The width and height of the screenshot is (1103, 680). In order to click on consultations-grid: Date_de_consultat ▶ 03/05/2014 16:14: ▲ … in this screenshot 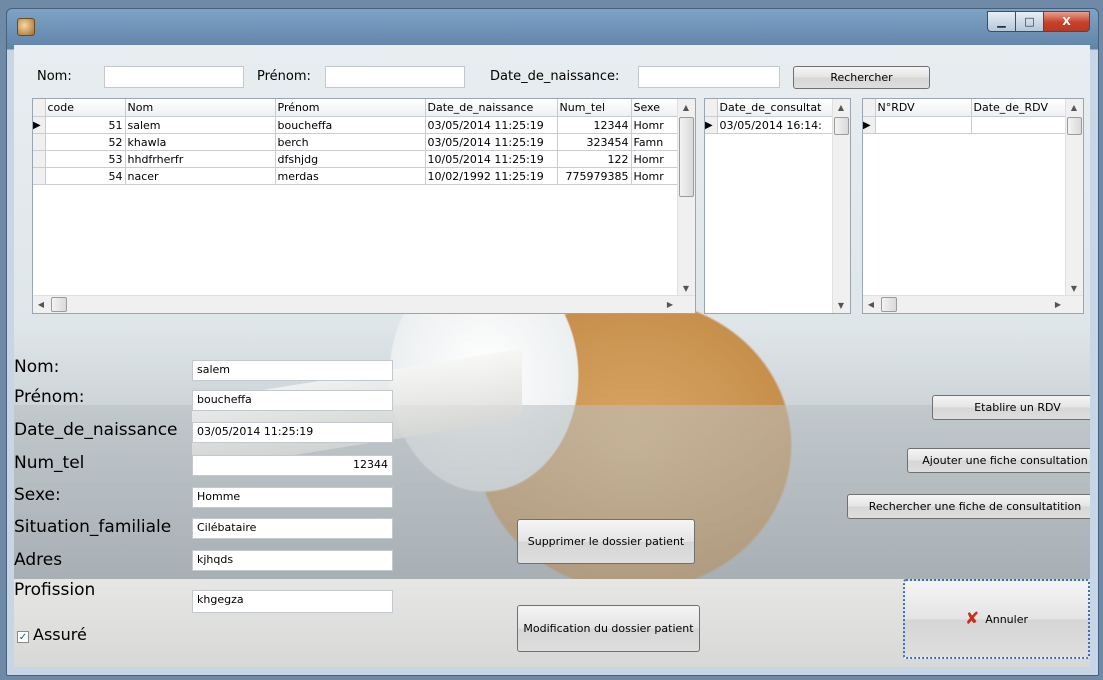, I will do `click(777, 206)`.